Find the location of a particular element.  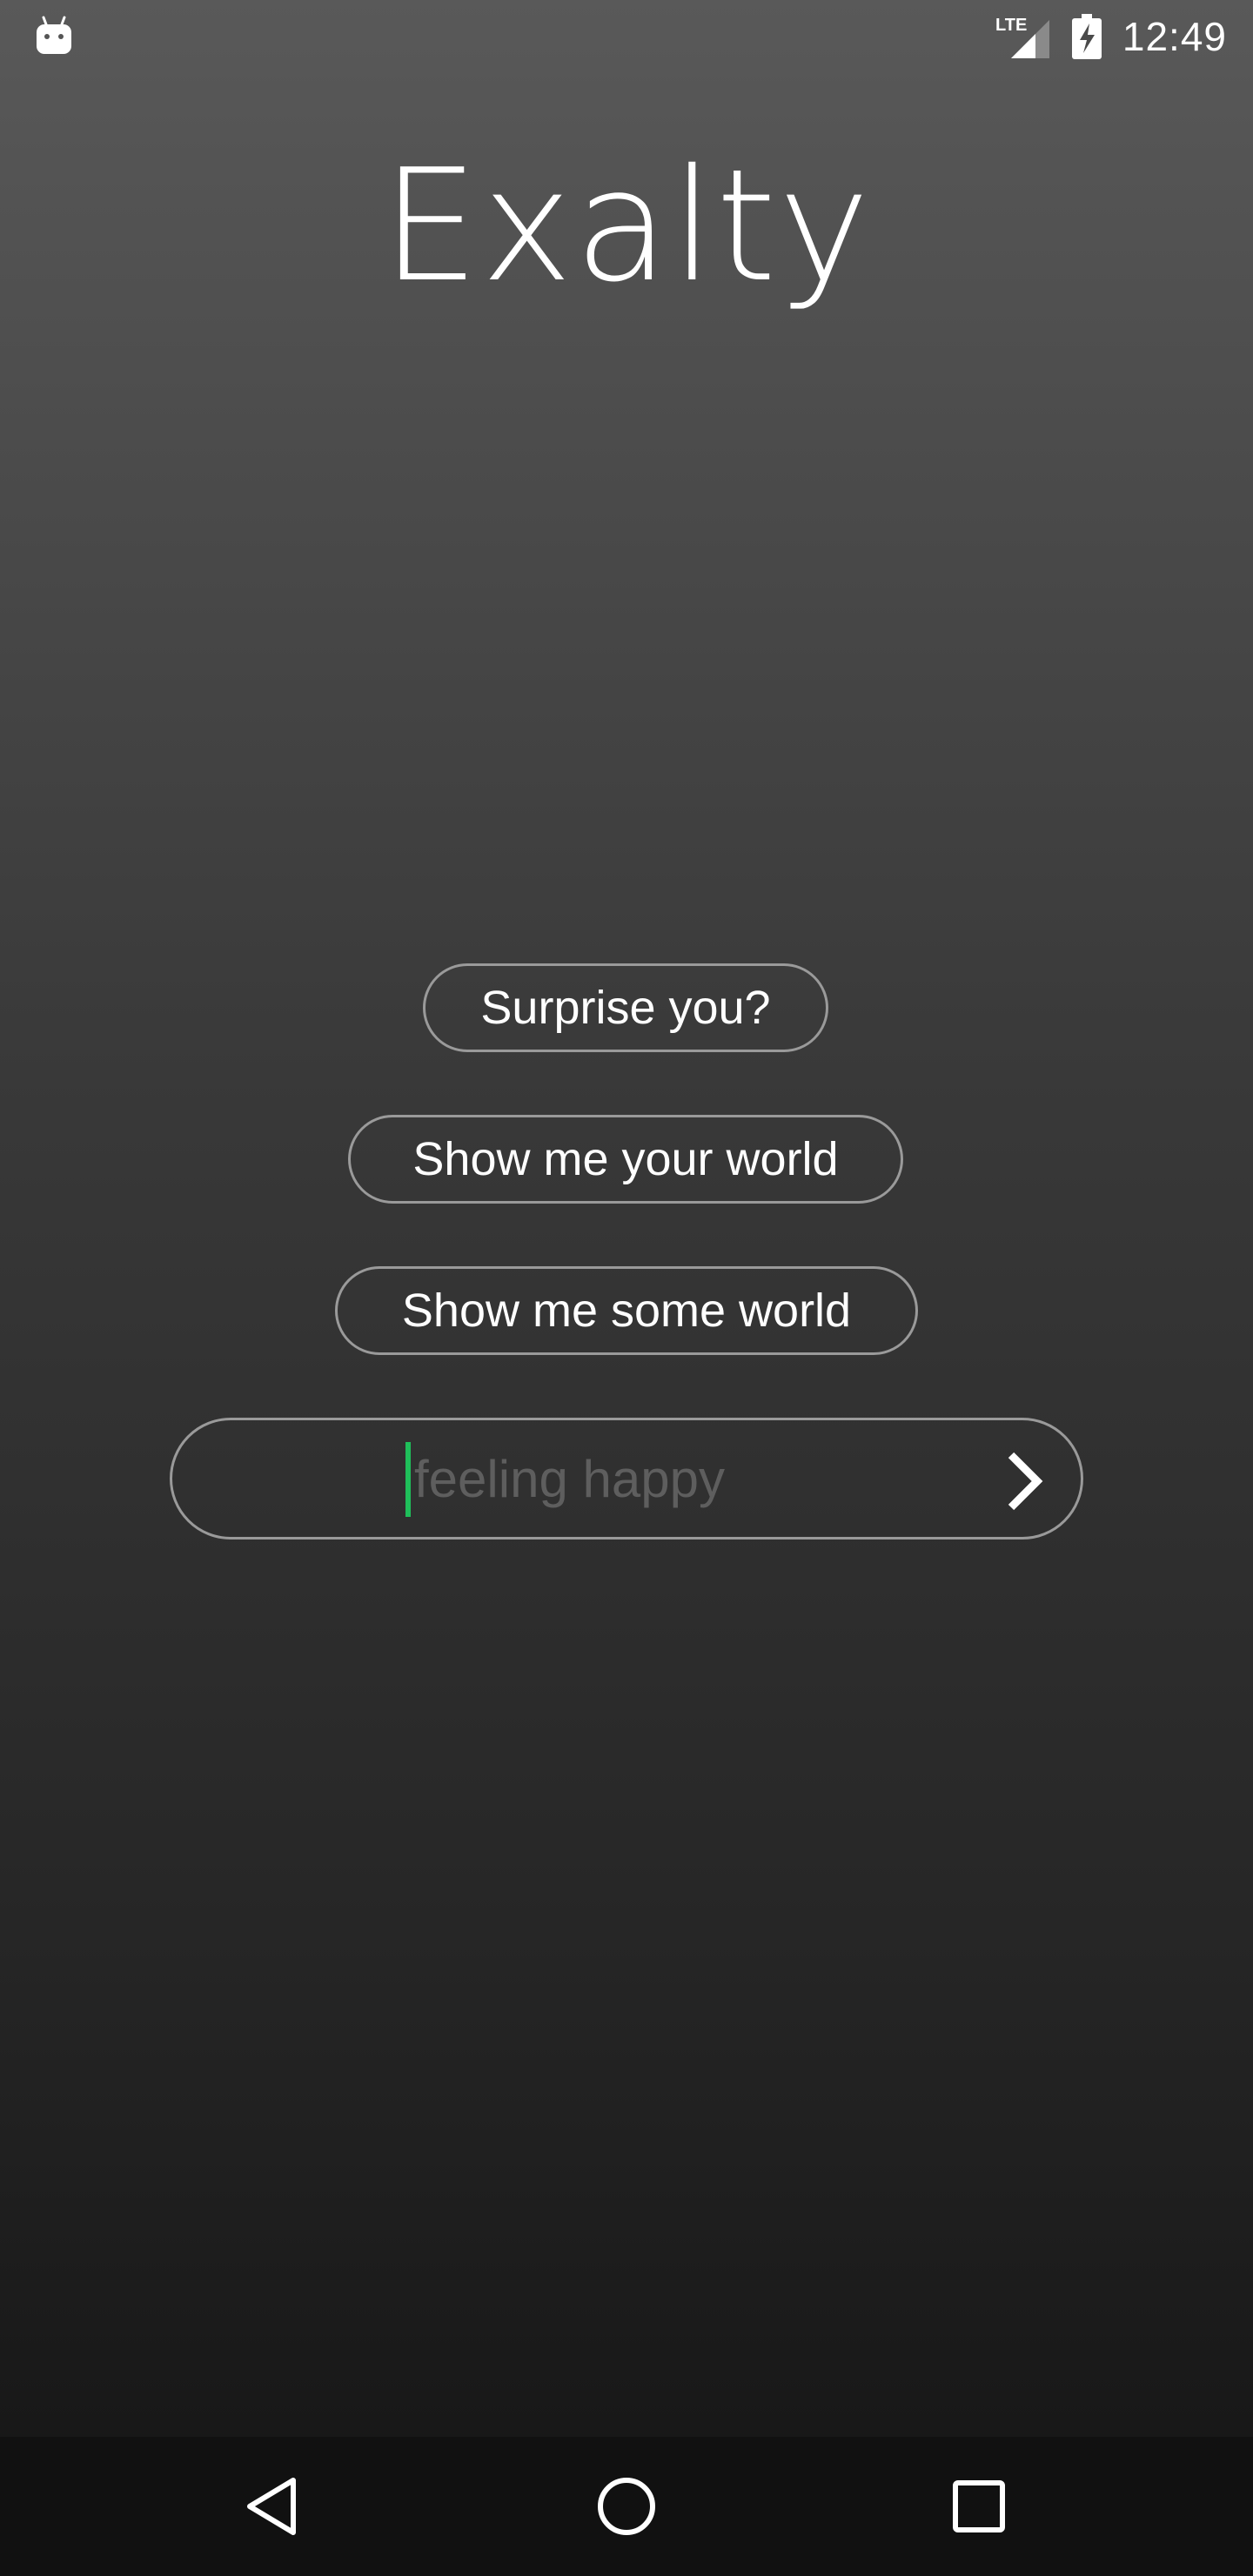

chevron-right-icon is located at coordinates (1025, 1481).